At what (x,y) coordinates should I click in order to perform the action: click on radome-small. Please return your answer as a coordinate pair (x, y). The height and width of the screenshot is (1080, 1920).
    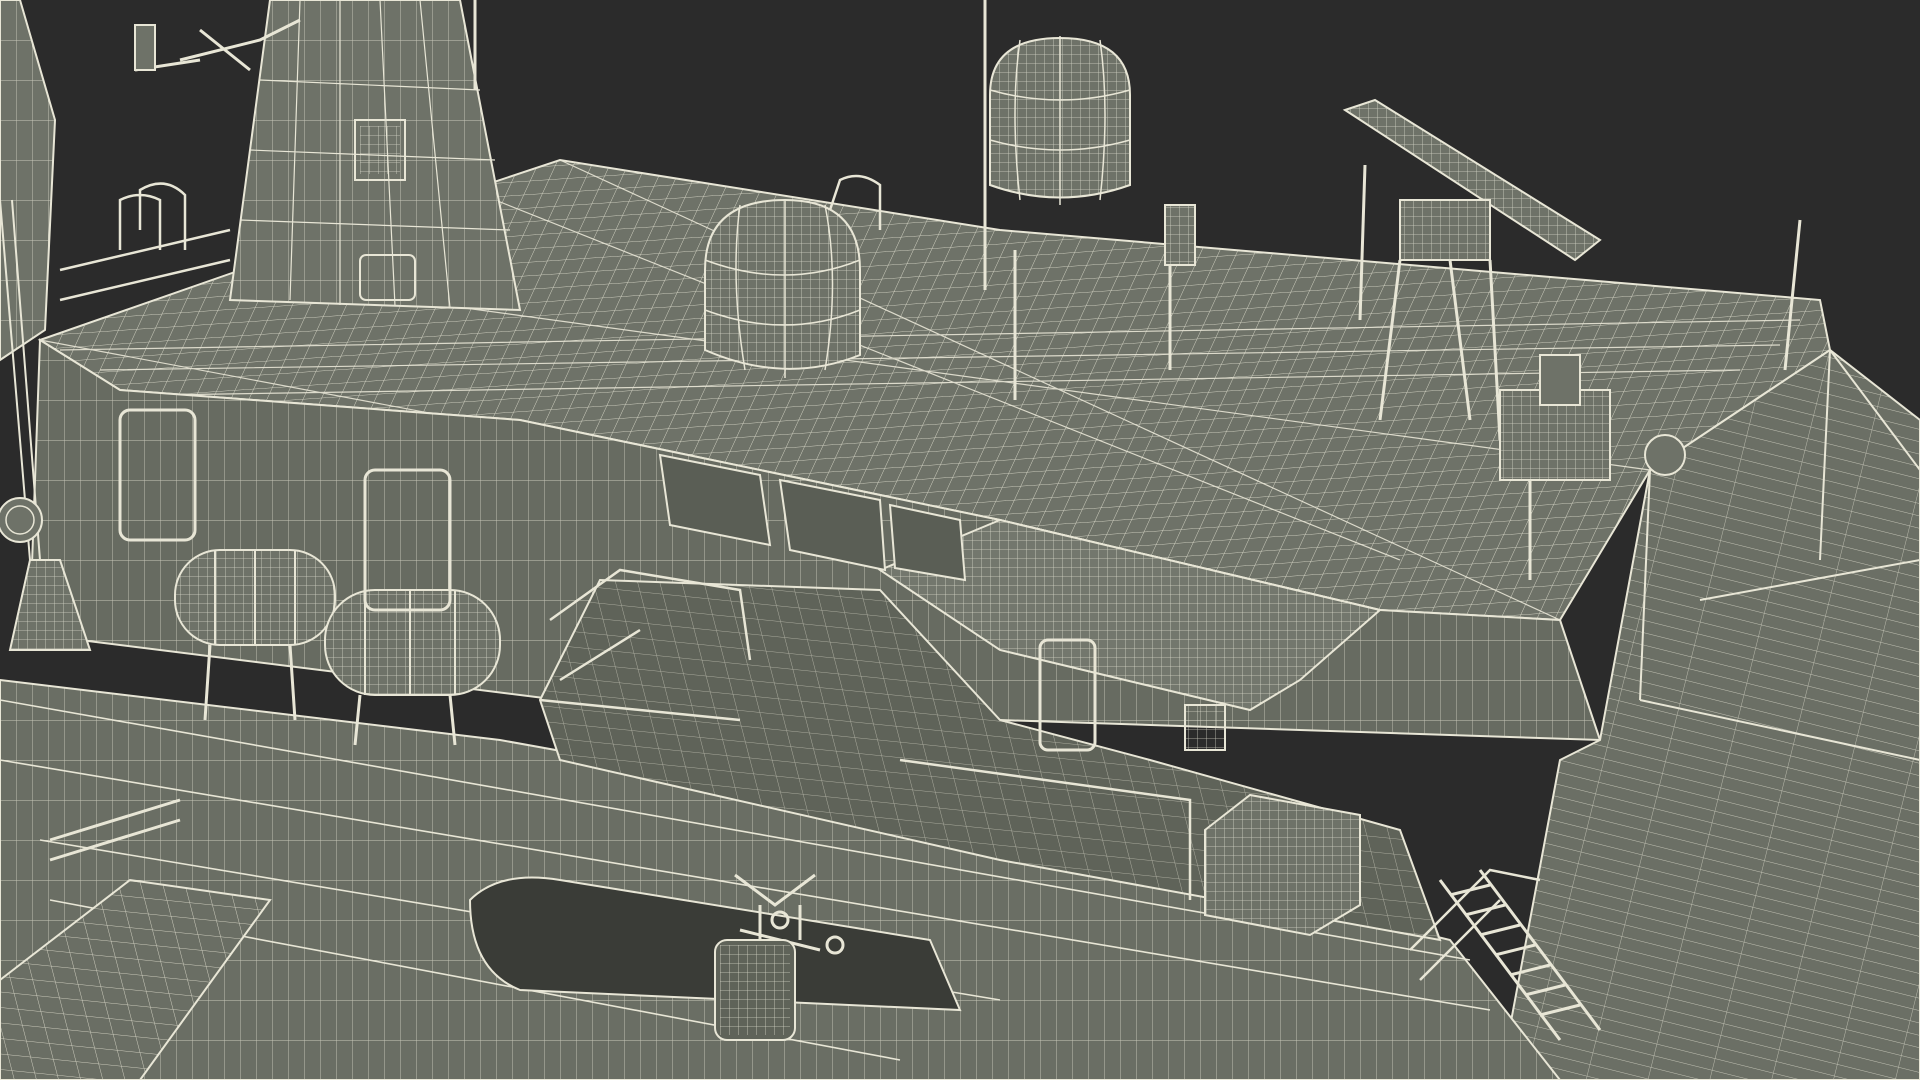
    Looking at the image, I should click on (782, 288).